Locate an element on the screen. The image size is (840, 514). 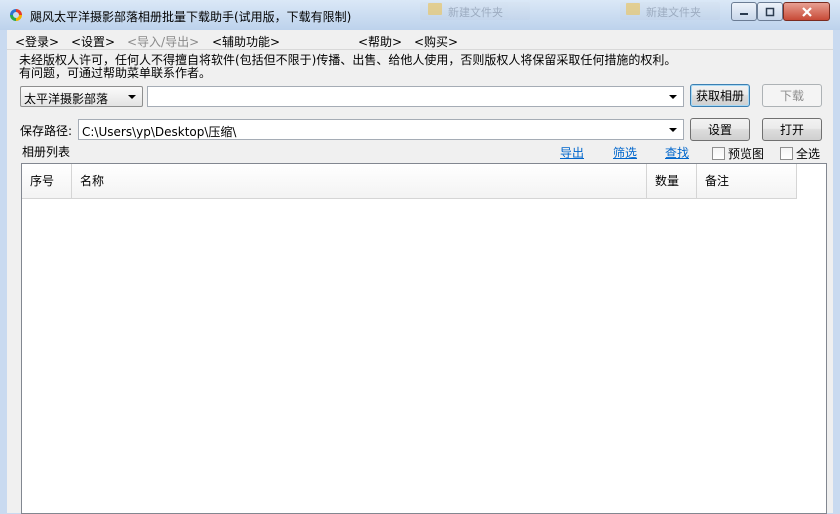
menu-import-export: <导入/导出> is located at coordinates (163, 41).